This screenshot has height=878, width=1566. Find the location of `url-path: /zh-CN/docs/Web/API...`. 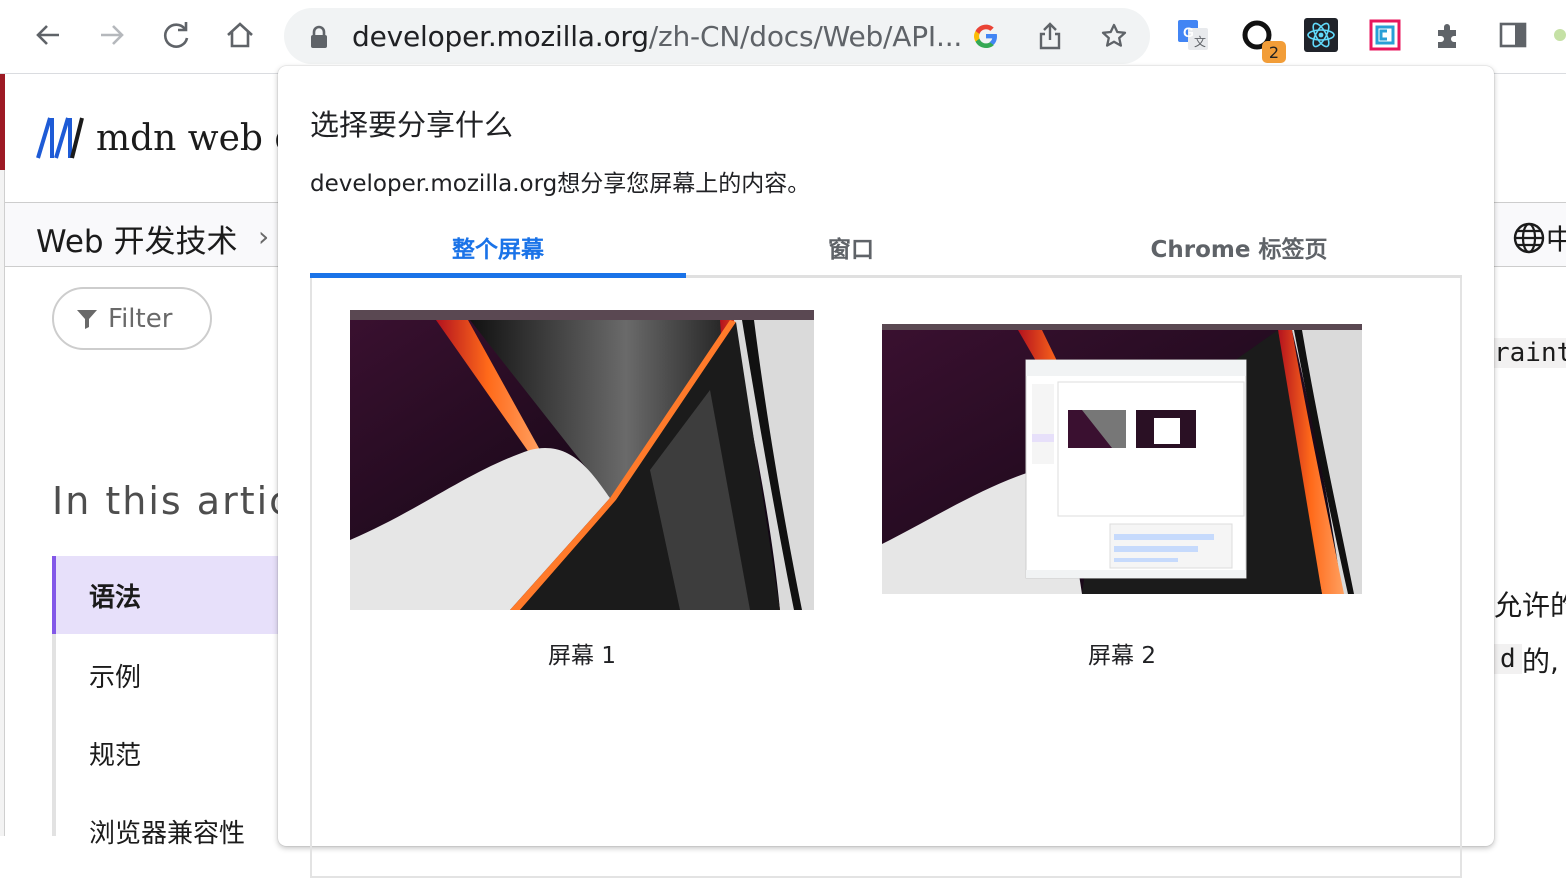

url-path: /zh-CN/docs/Web/API... is located at coordinates (805, 36).